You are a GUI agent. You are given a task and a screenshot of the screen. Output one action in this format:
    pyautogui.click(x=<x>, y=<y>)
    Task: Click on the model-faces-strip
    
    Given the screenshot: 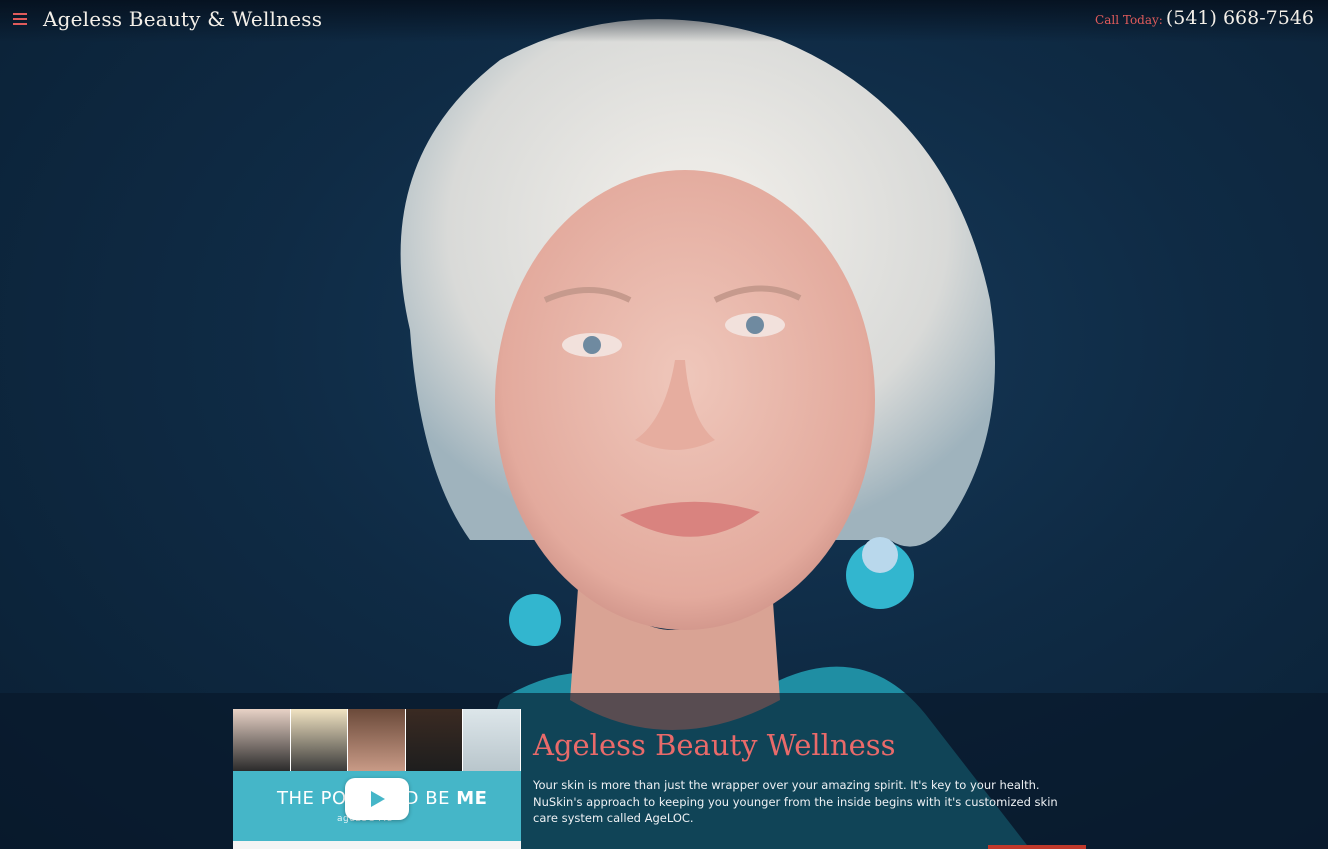 What is the action you would take?
    pyautogui.click(x=377, y=740)
    